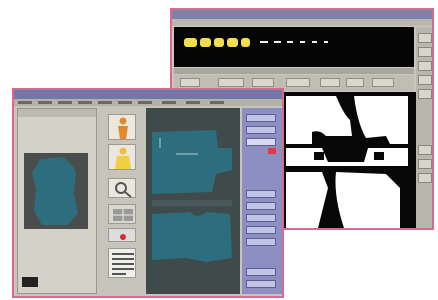  I want to click on garment-preview-shape, so click(55, 191).